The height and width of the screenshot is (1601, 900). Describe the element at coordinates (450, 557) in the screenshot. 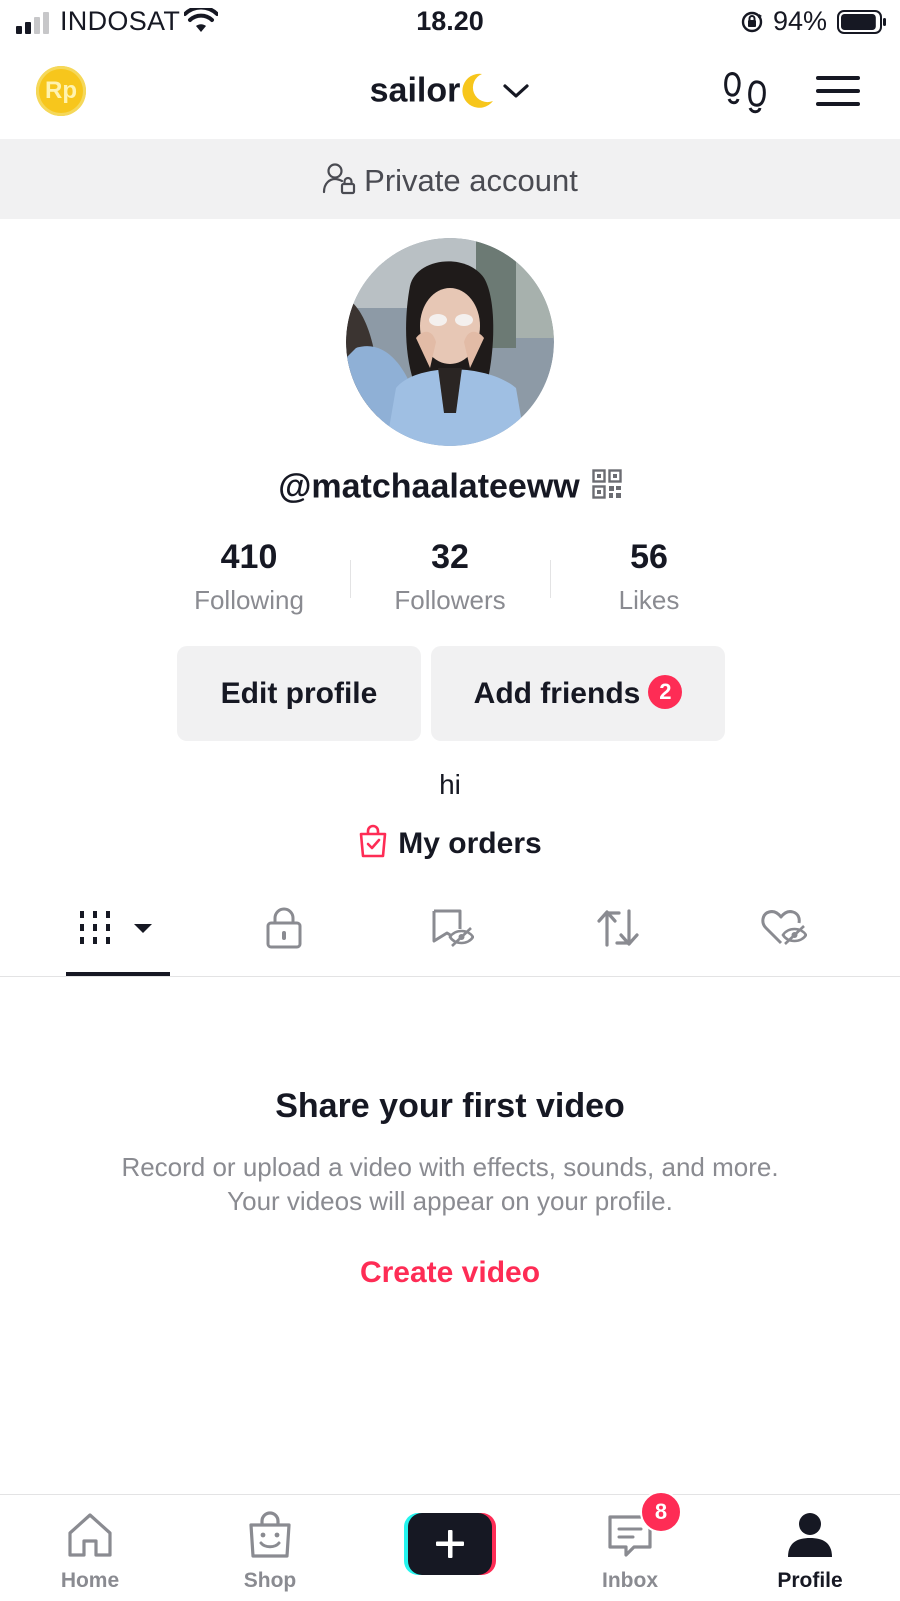

I see `stat-value: 32` at that location.